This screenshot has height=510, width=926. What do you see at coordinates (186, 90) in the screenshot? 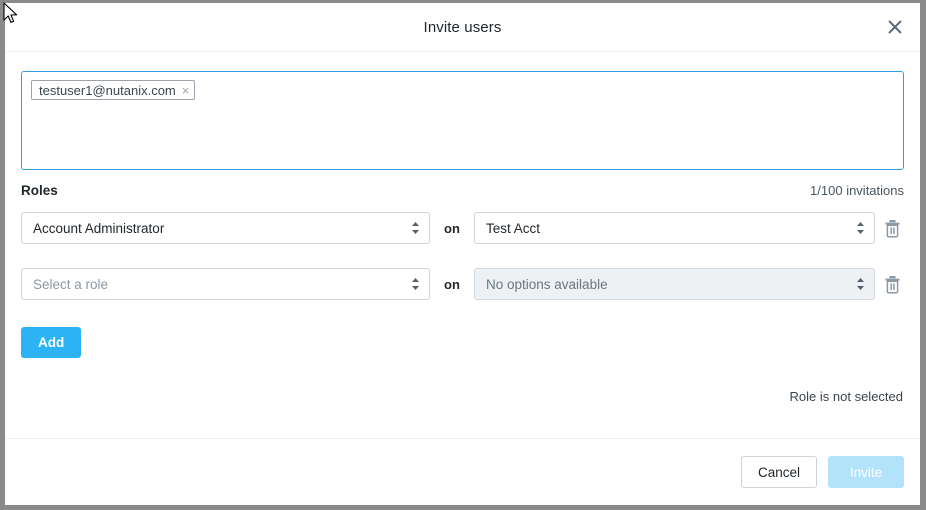
I see `recipient-chip-remove-icon: ×` at bounding box center [186, 90].